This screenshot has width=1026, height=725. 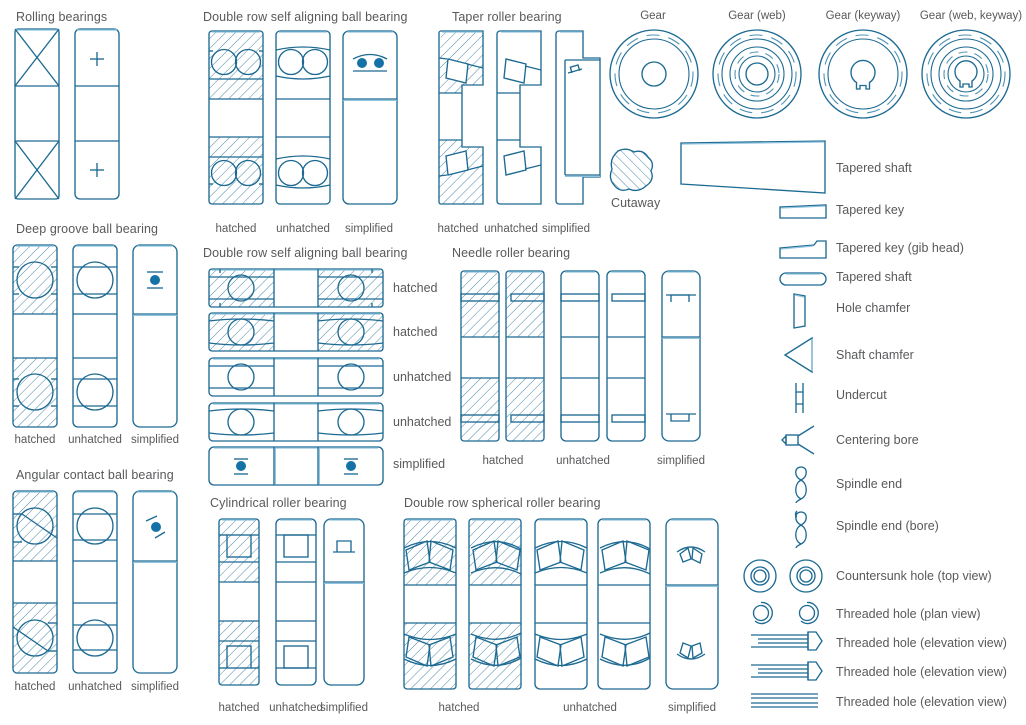 I want to click on symbol-angular-contact-unhatched, so click(x=95, y=582).